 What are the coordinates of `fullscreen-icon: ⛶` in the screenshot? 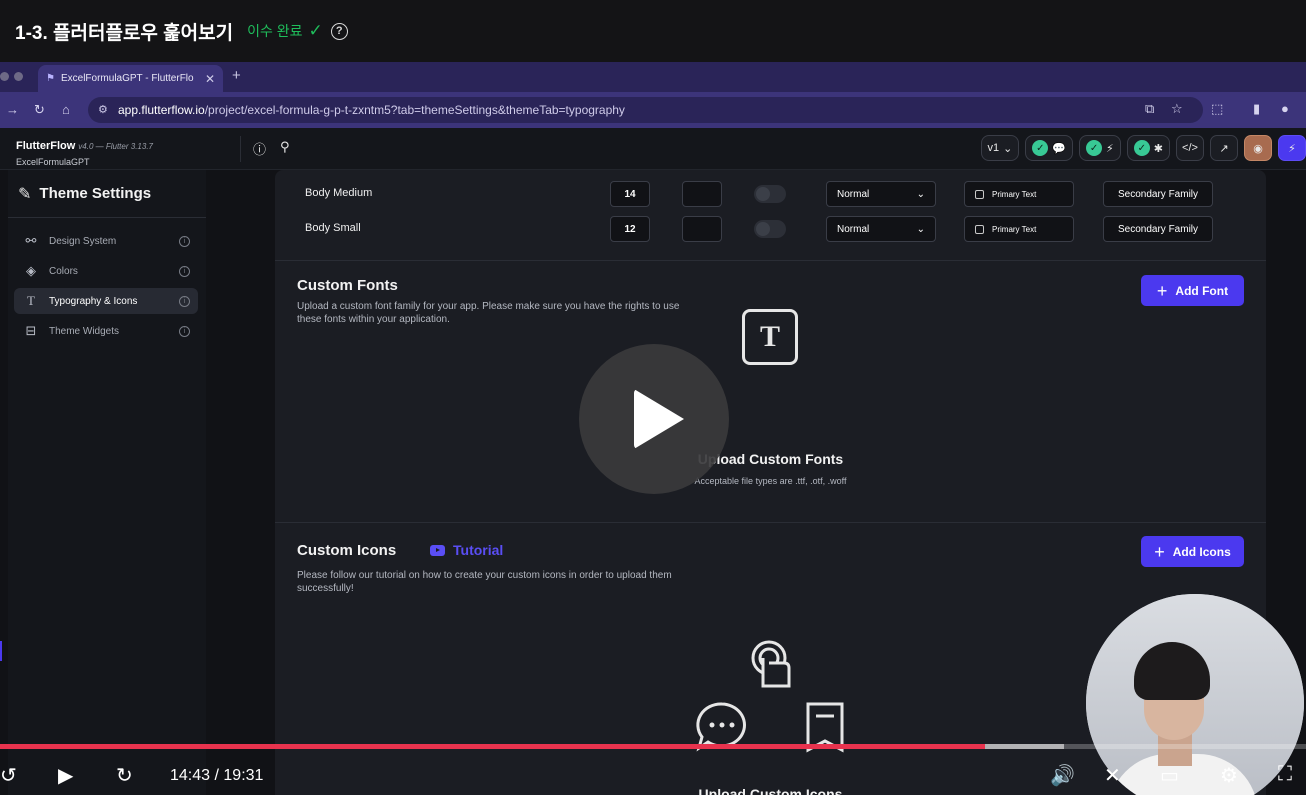 It's located at (1285, 774).